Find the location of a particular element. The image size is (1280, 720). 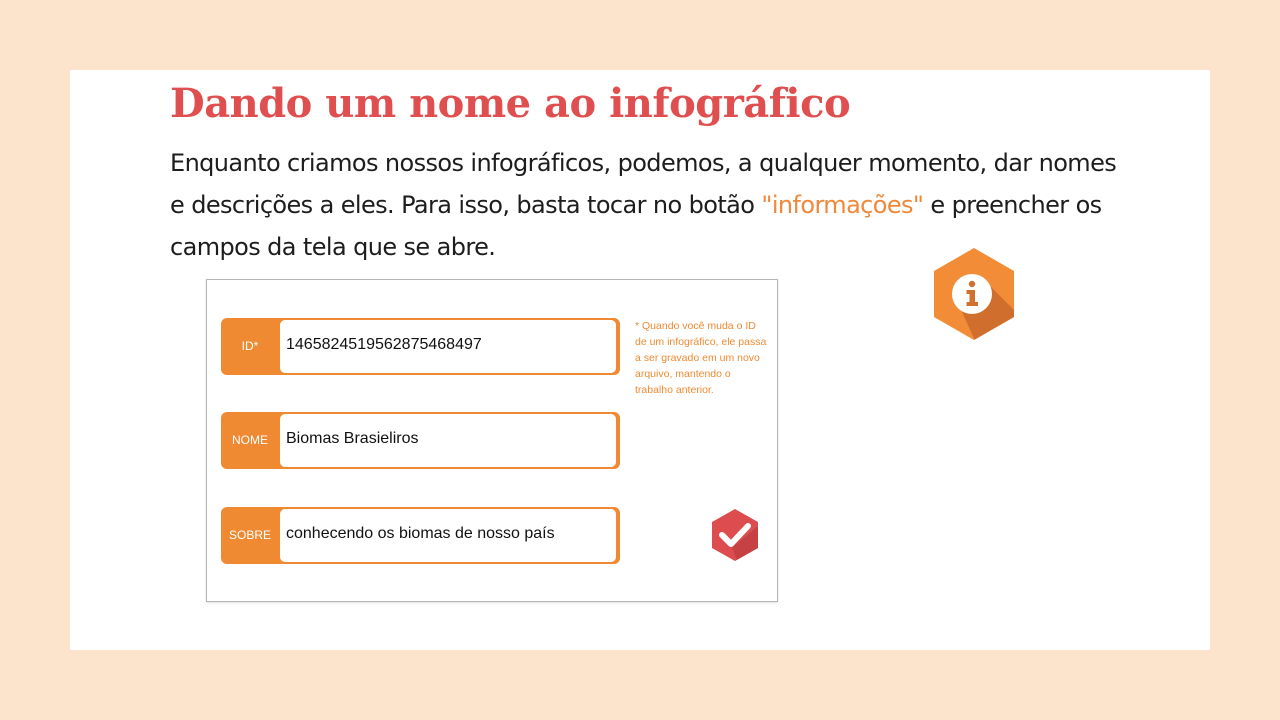

id-input: 1465824519562875468497 is located at coordinates (448, 346).